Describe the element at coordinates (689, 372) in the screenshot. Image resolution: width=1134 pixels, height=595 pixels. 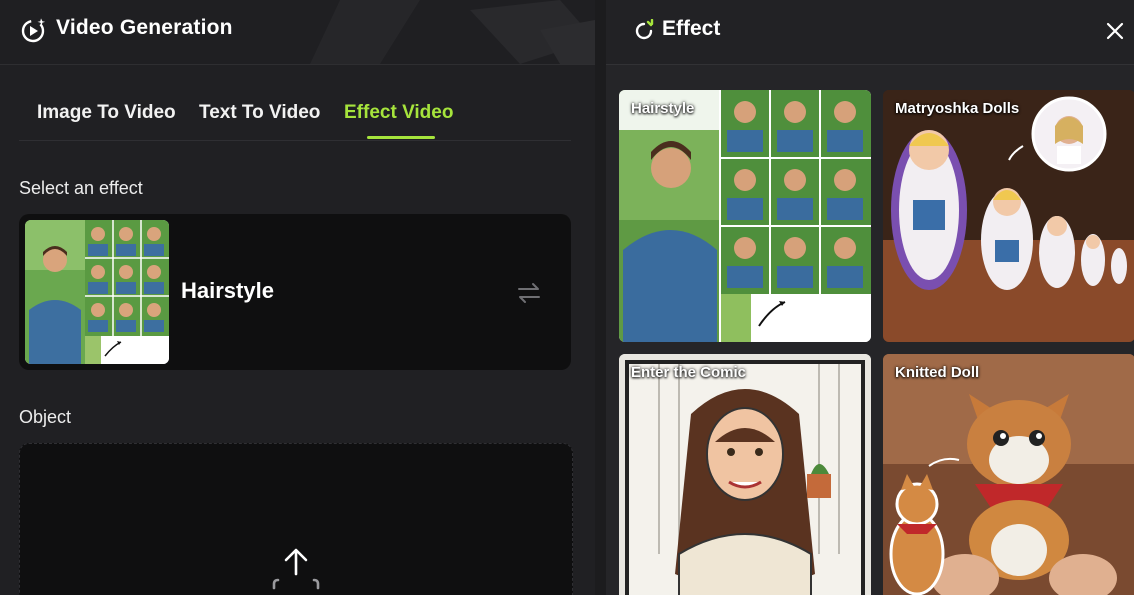
I see `effect-card-label: Enter the Comic` at that location.